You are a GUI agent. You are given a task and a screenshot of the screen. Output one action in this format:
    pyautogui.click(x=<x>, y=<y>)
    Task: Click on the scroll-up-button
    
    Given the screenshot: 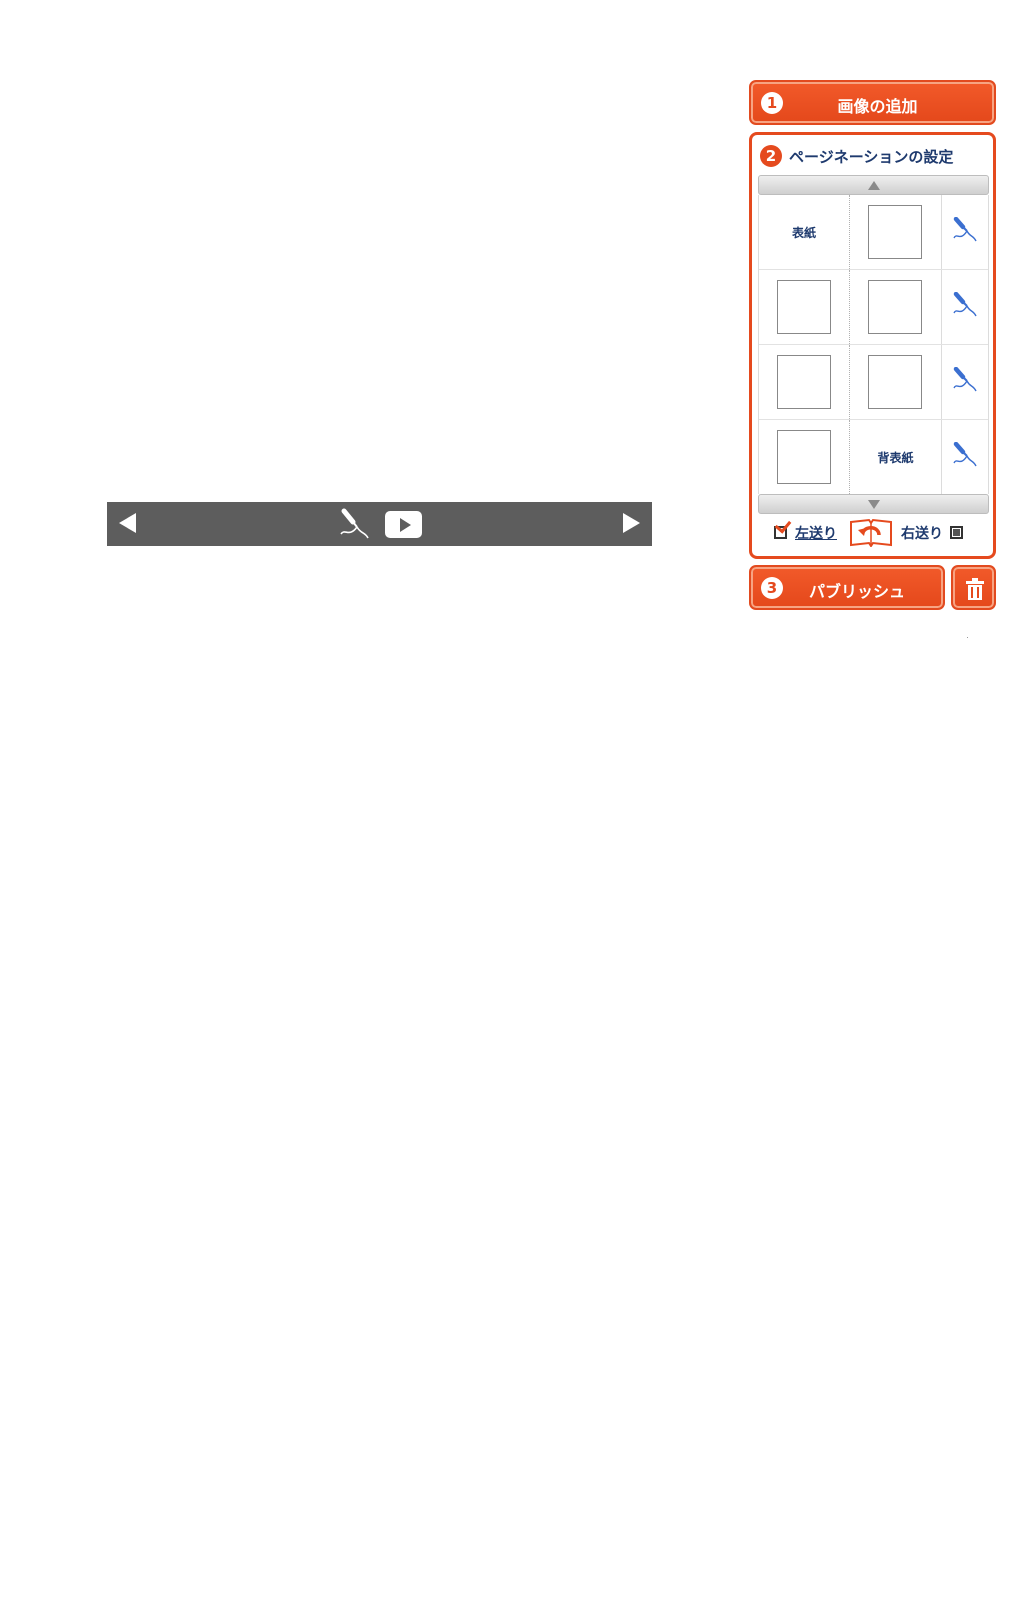 What is the action you would take?
    pyautogui.click(x=873, y=185)
    